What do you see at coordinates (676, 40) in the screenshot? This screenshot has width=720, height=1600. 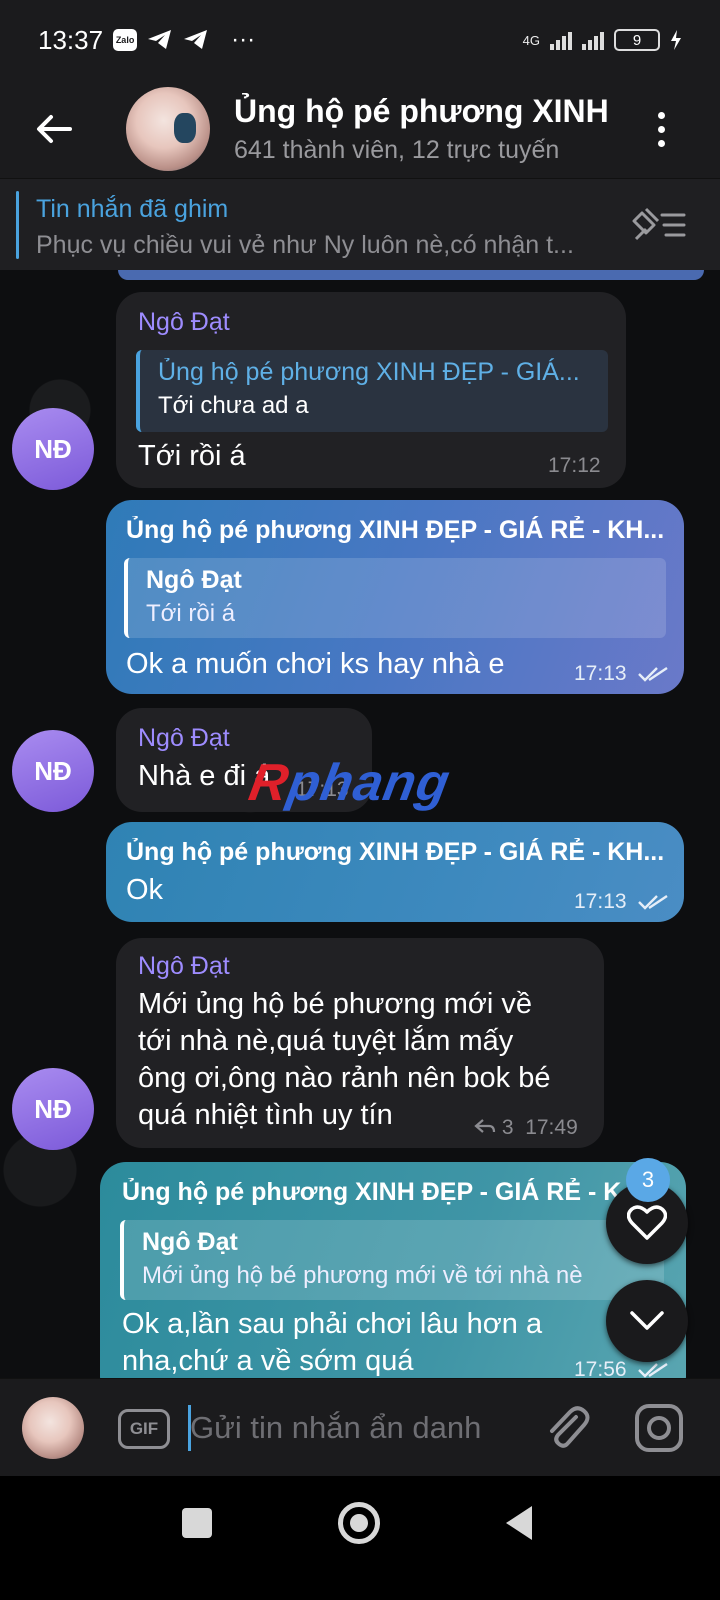 I see `charging-icon` at bounding box center [676, 40].